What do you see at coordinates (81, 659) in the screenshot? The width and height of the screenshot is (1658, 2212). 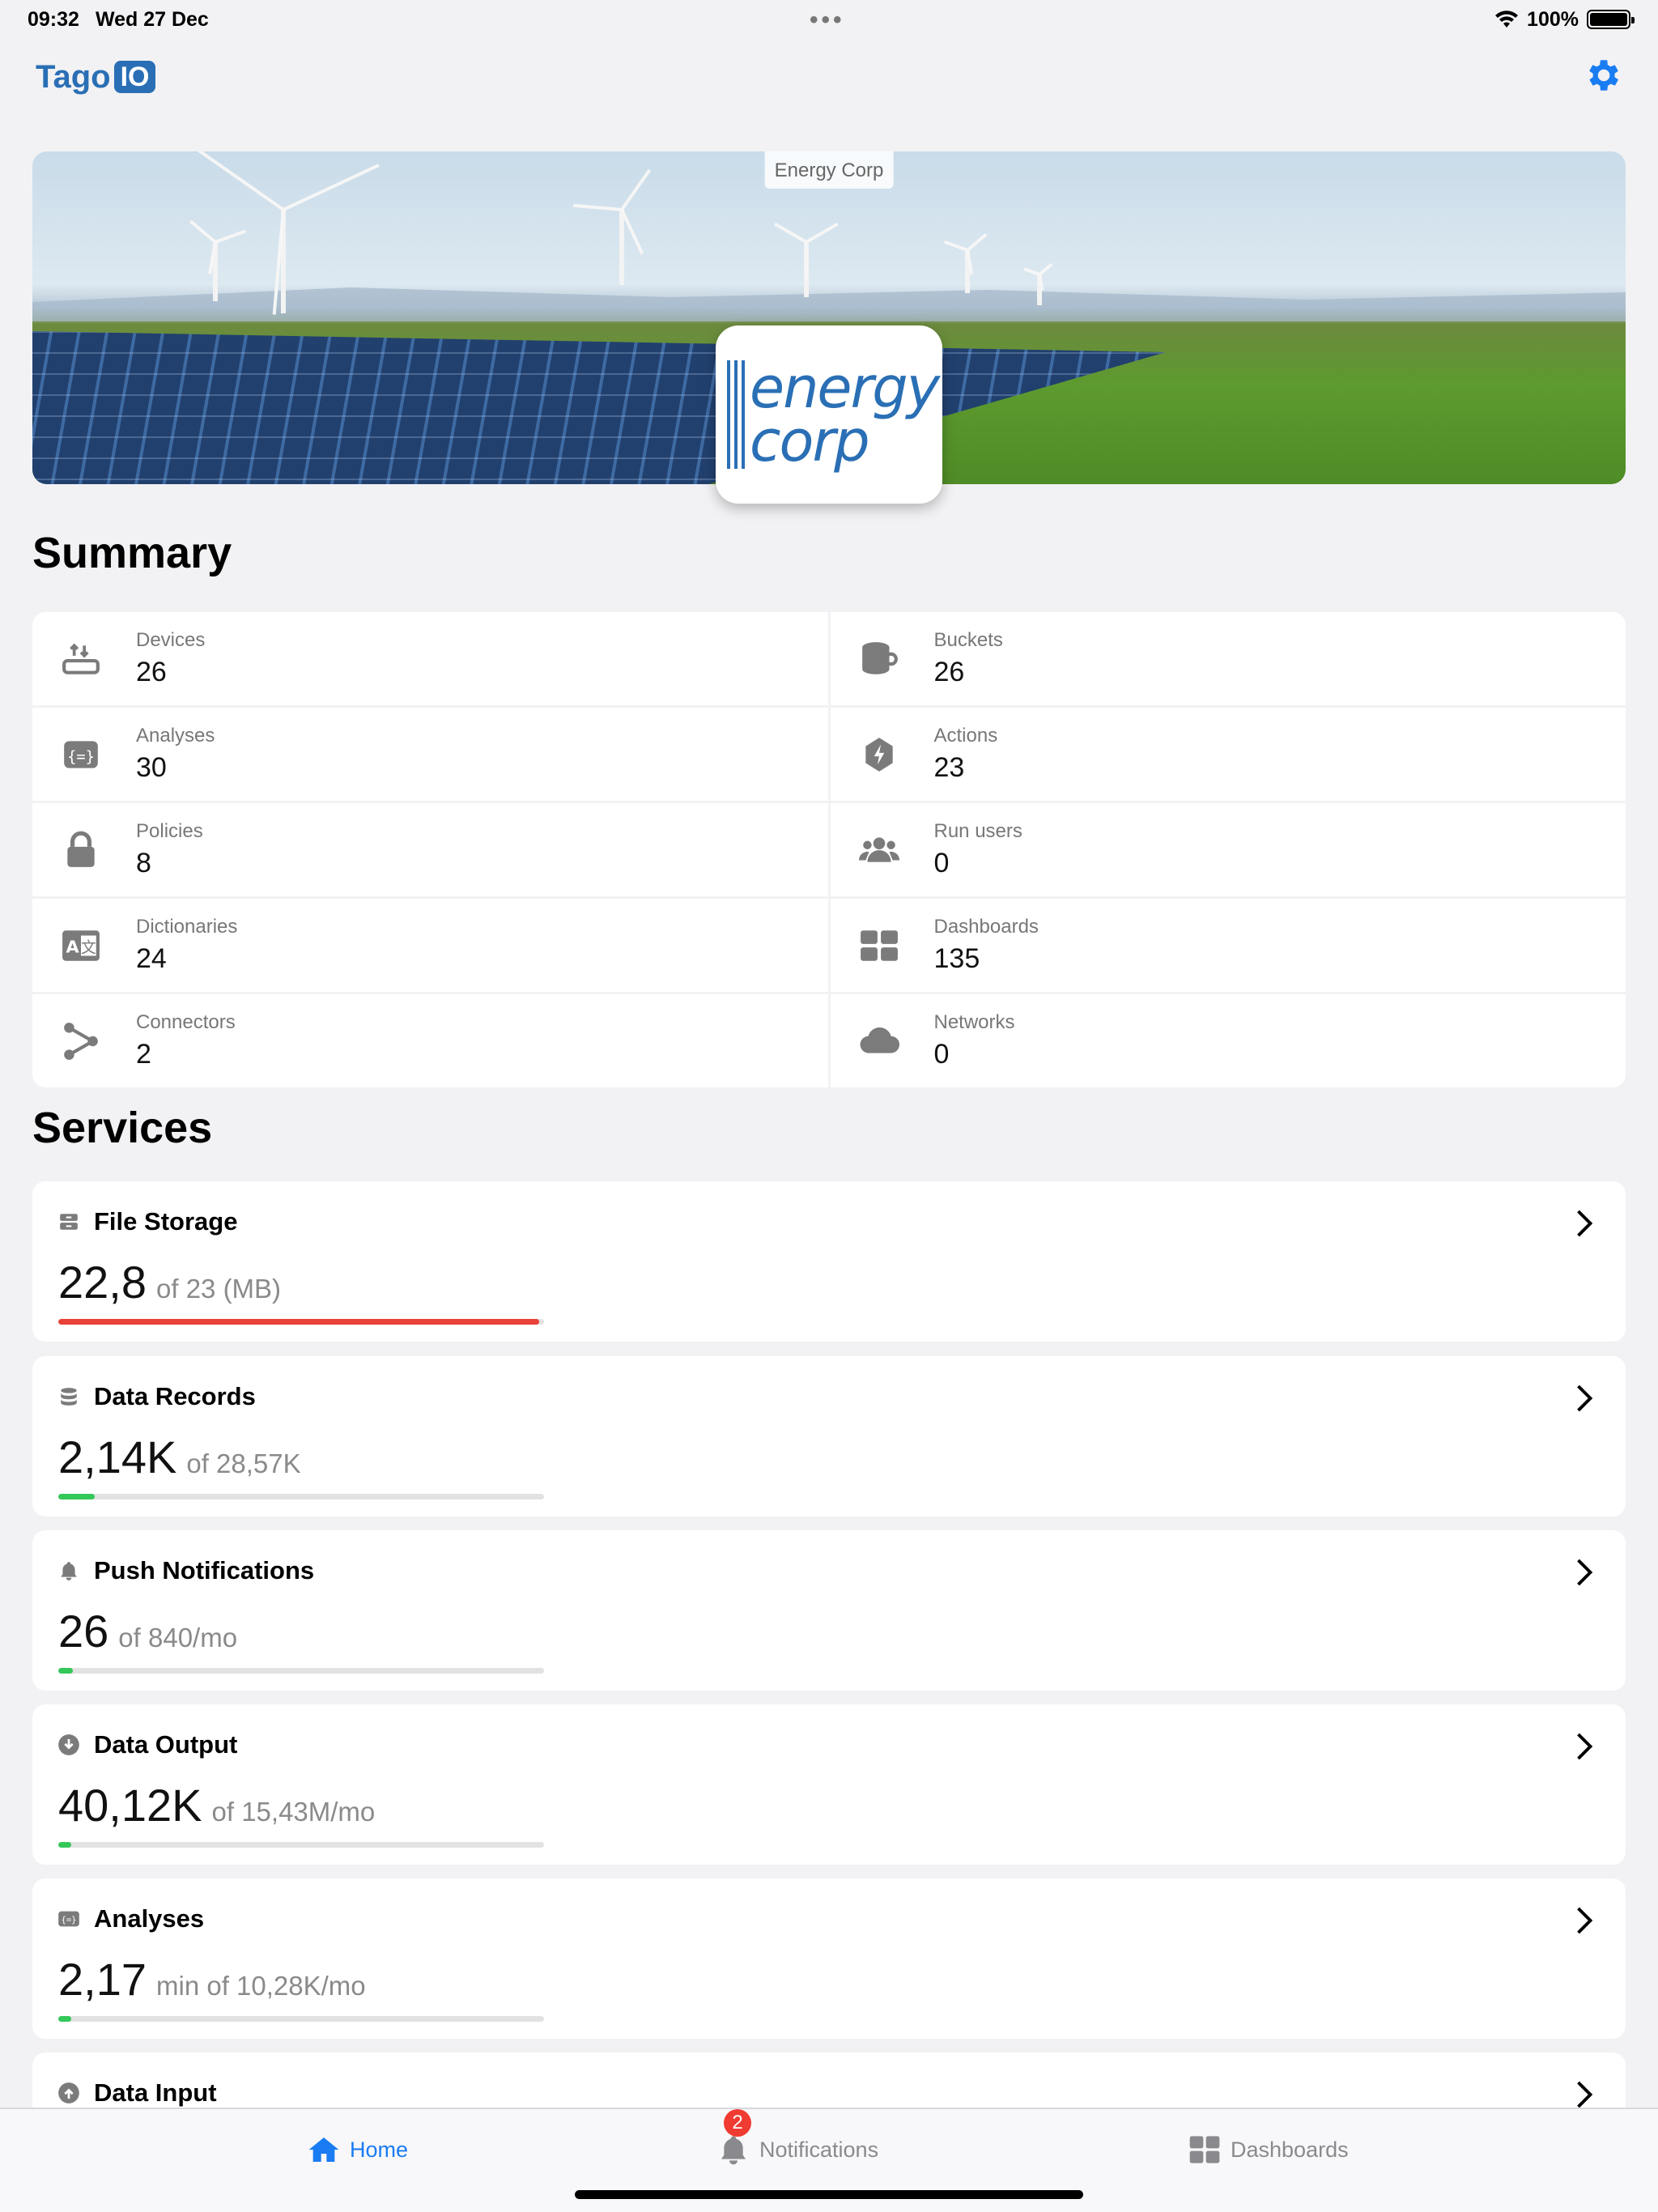 I see `device-icon` at bounding box center [81, 659].